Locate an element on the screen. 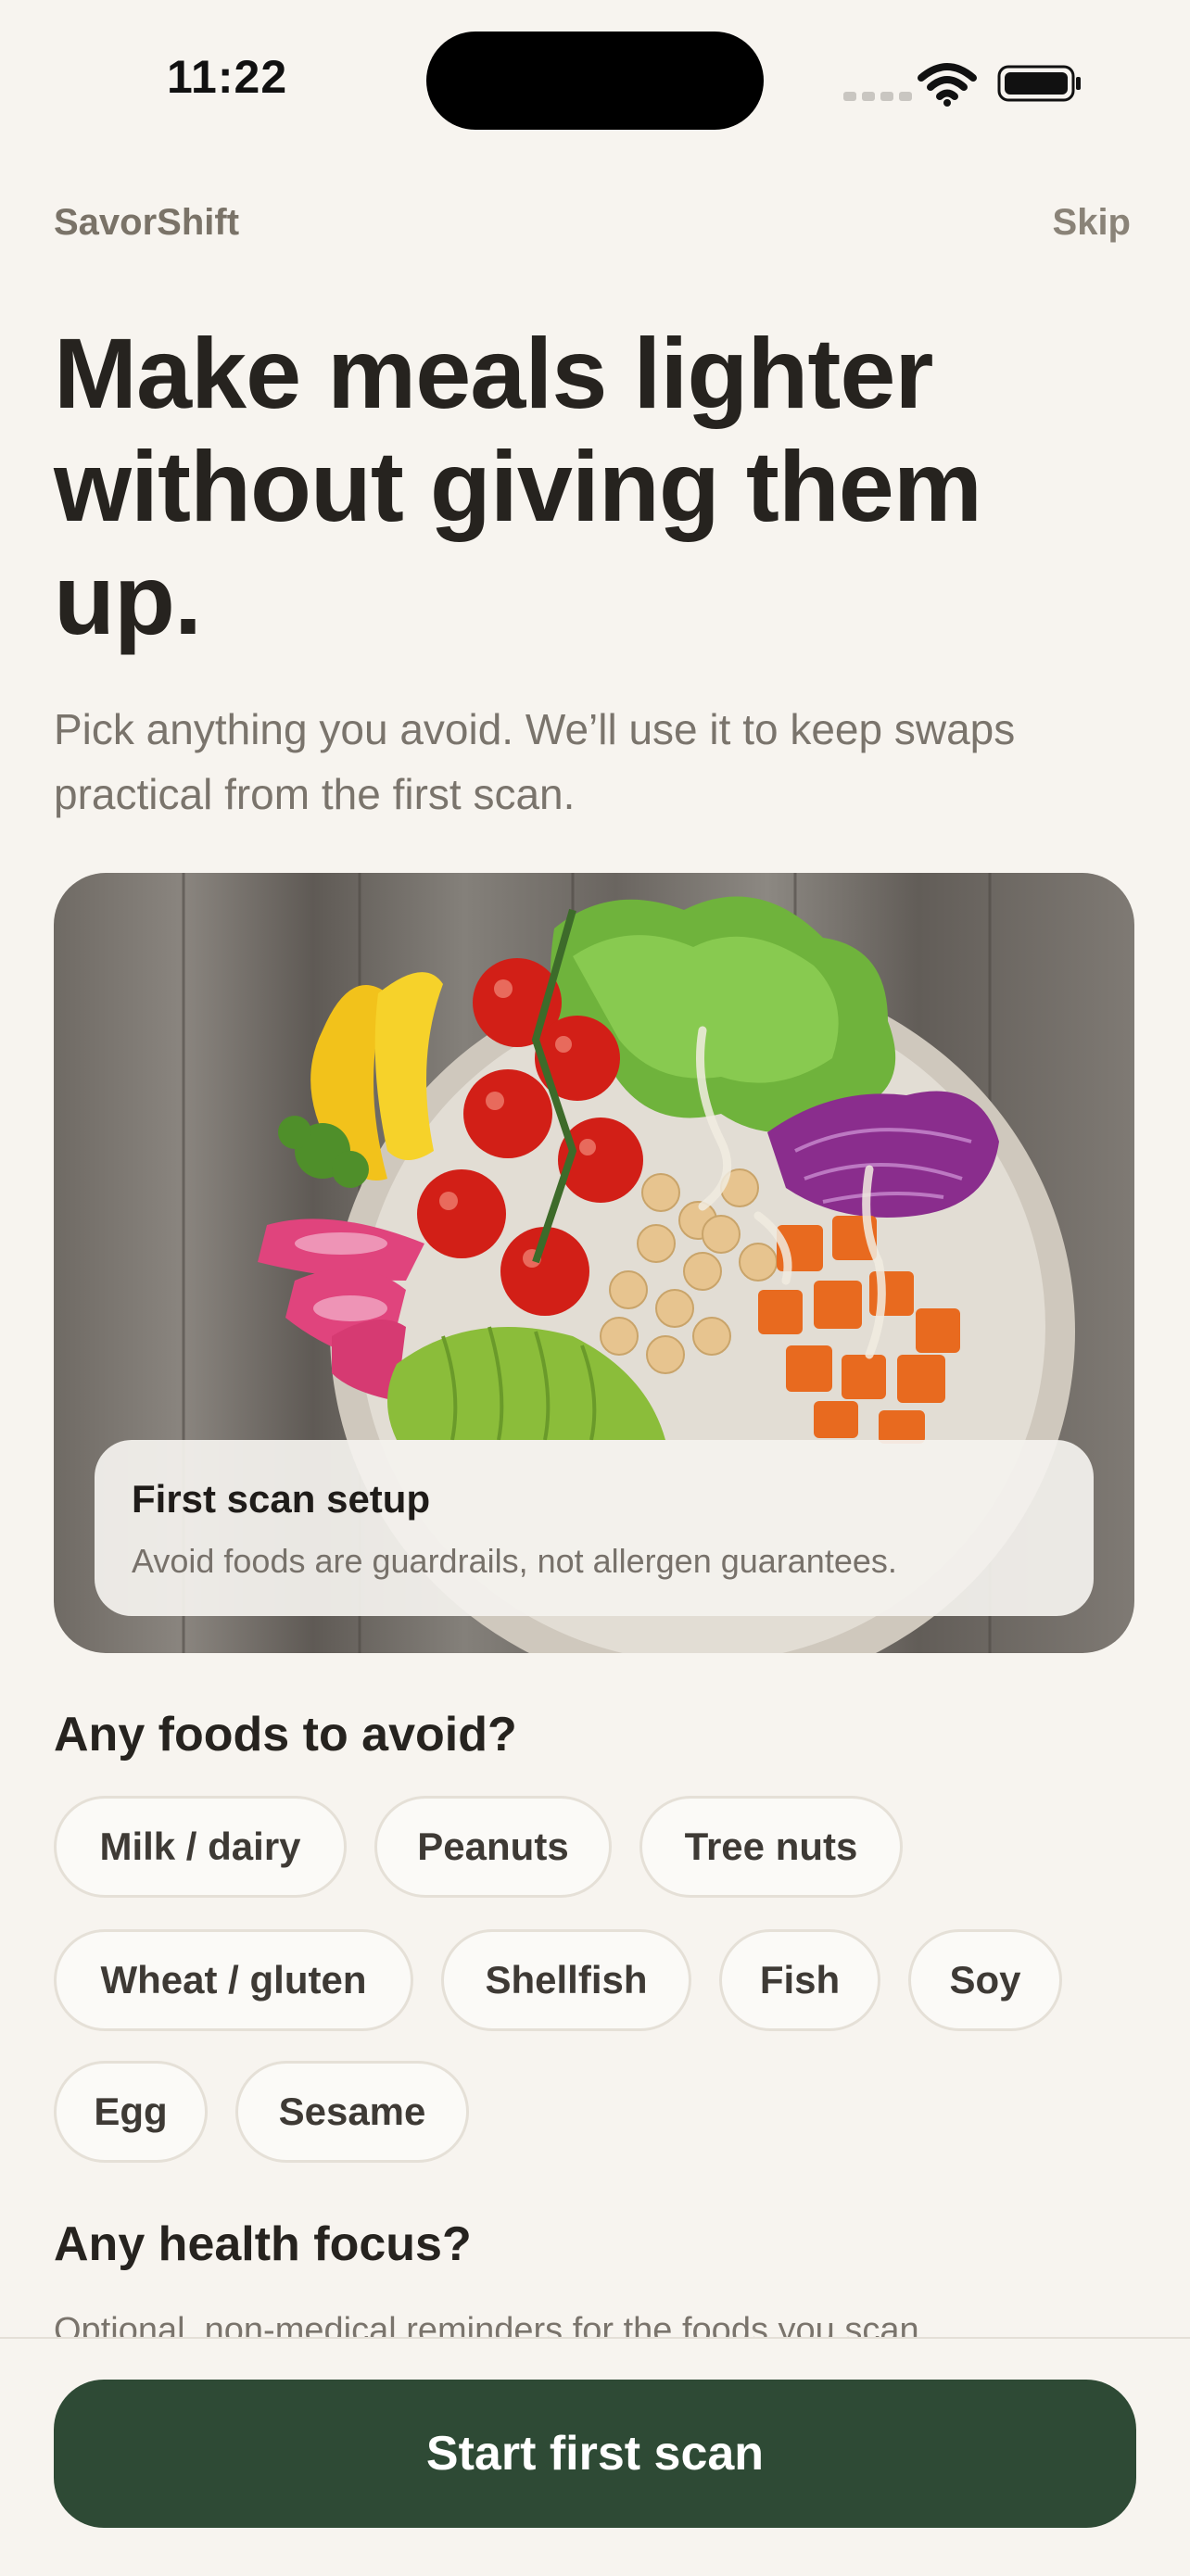  signal-icon is located at coordinates (880, 97).